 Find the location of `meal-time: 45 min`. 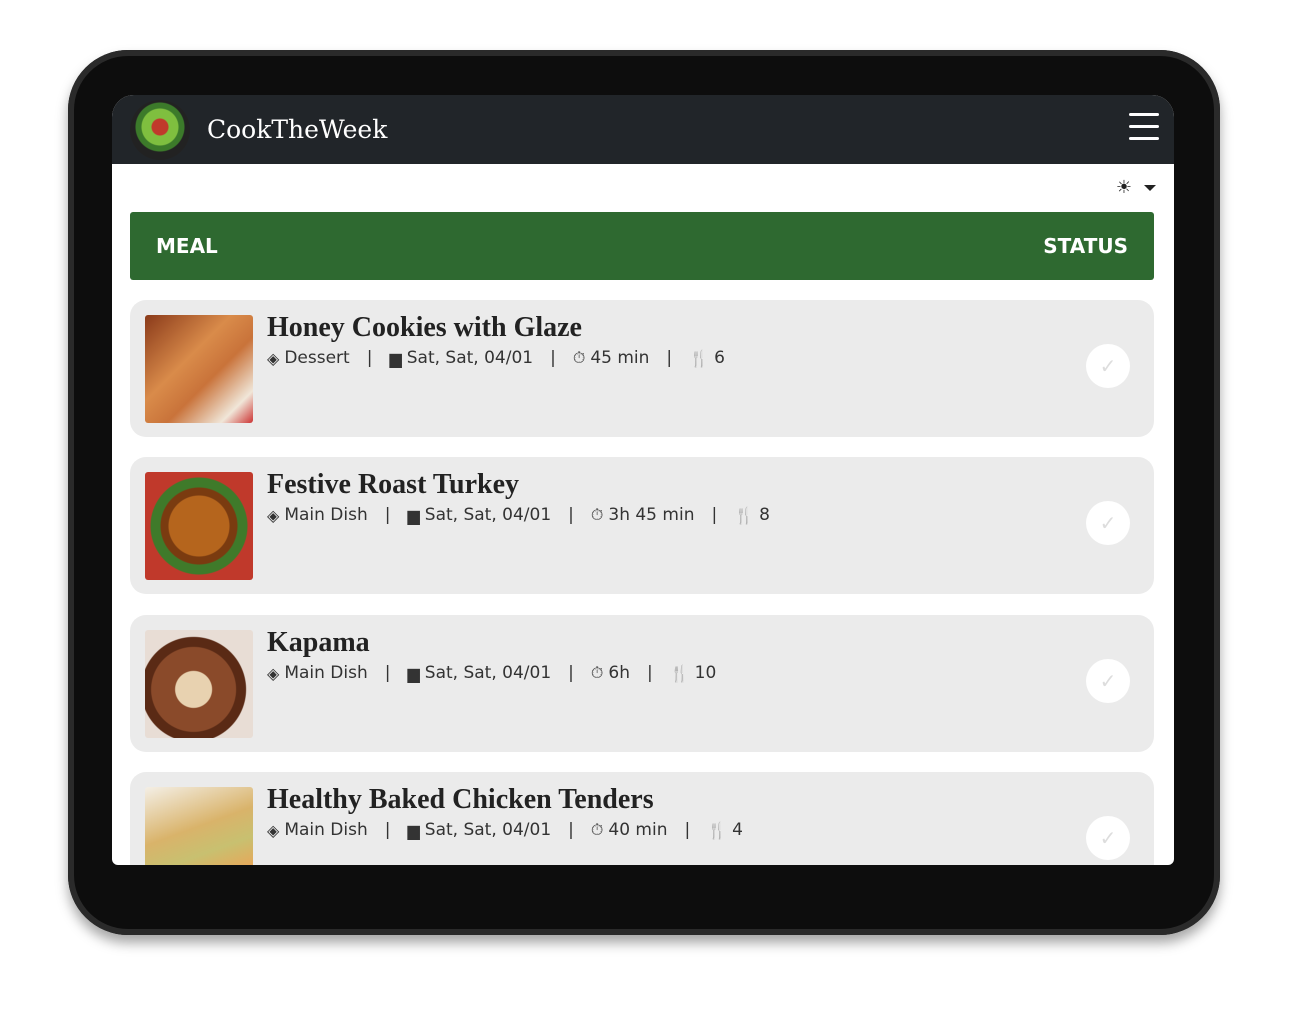

meal-time: 45 min is located at coordinates (620, 358).